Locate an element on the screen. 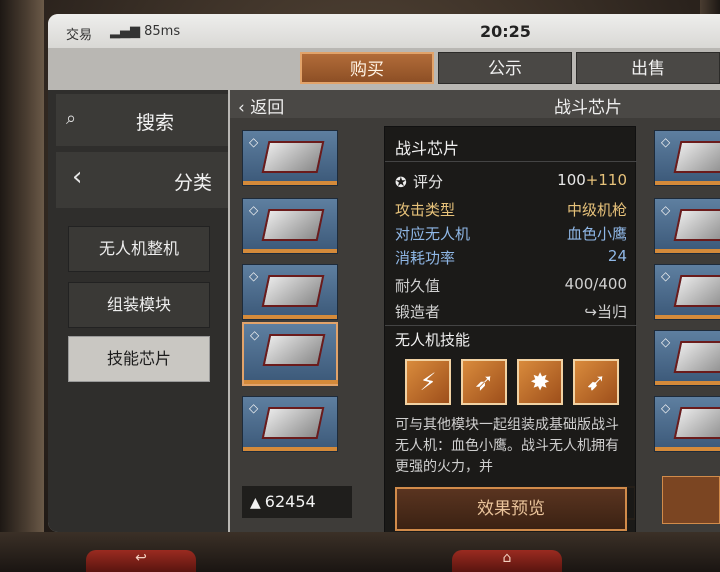 This screenshot has width=720, height=572. action-button is located at coordinates (691, 500).